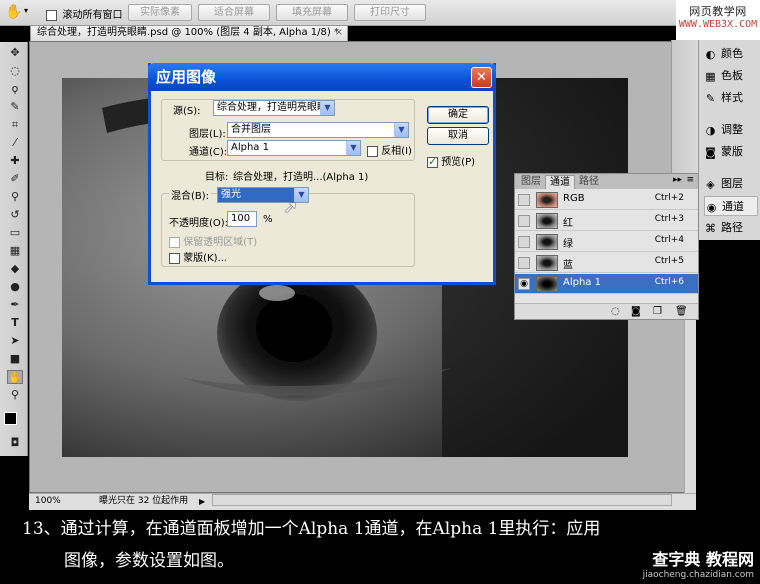 The height and width of the screenshot is (584, 760). What do you see at coordinates (669, 198) in the screenshot?
I see `channel-shortcut: Ctrl+2` at bounding box center [669, 198].